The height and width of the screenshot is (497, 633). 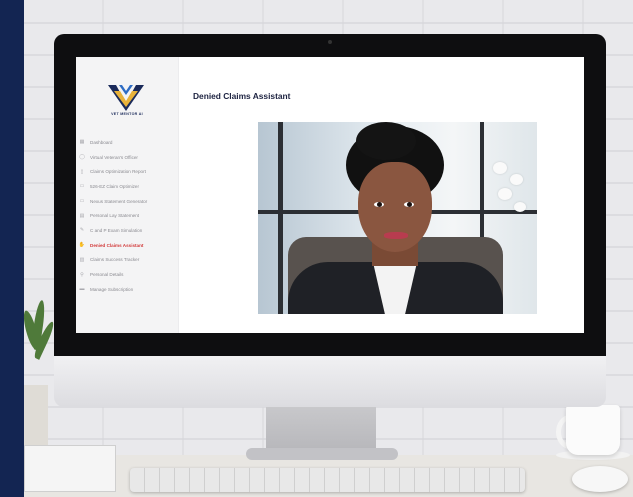 What do you see at coordinates (115, 186) in the screenshot?
I see `sidebar-item-label: 526-EZ Claim Optimizer` at bounding box center [115, 186].